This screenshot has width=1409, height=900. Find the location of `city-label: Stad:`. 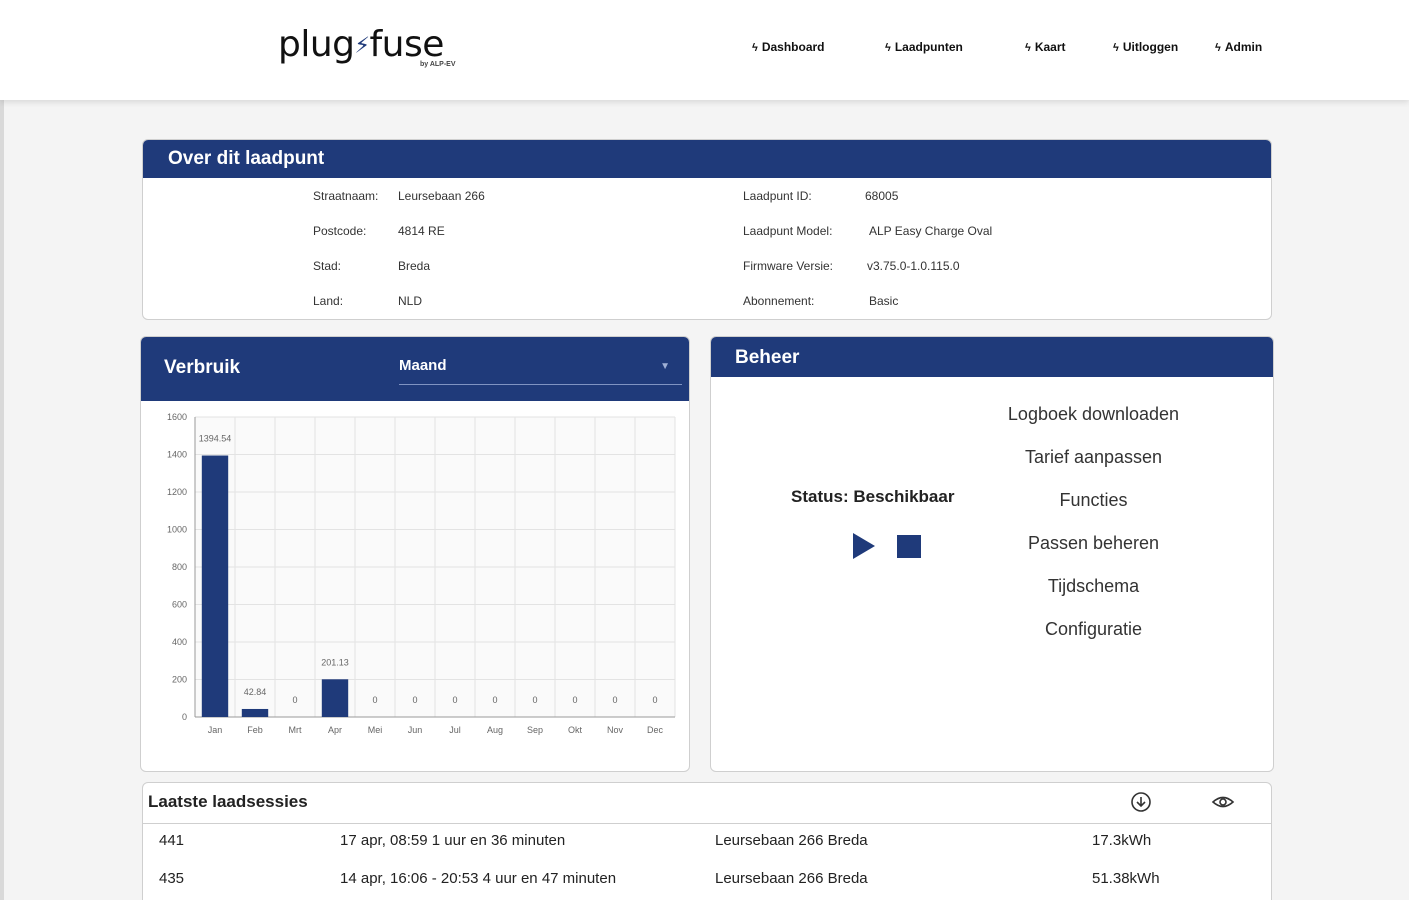

city-label: Stad: is located at coordinates (327, 266).